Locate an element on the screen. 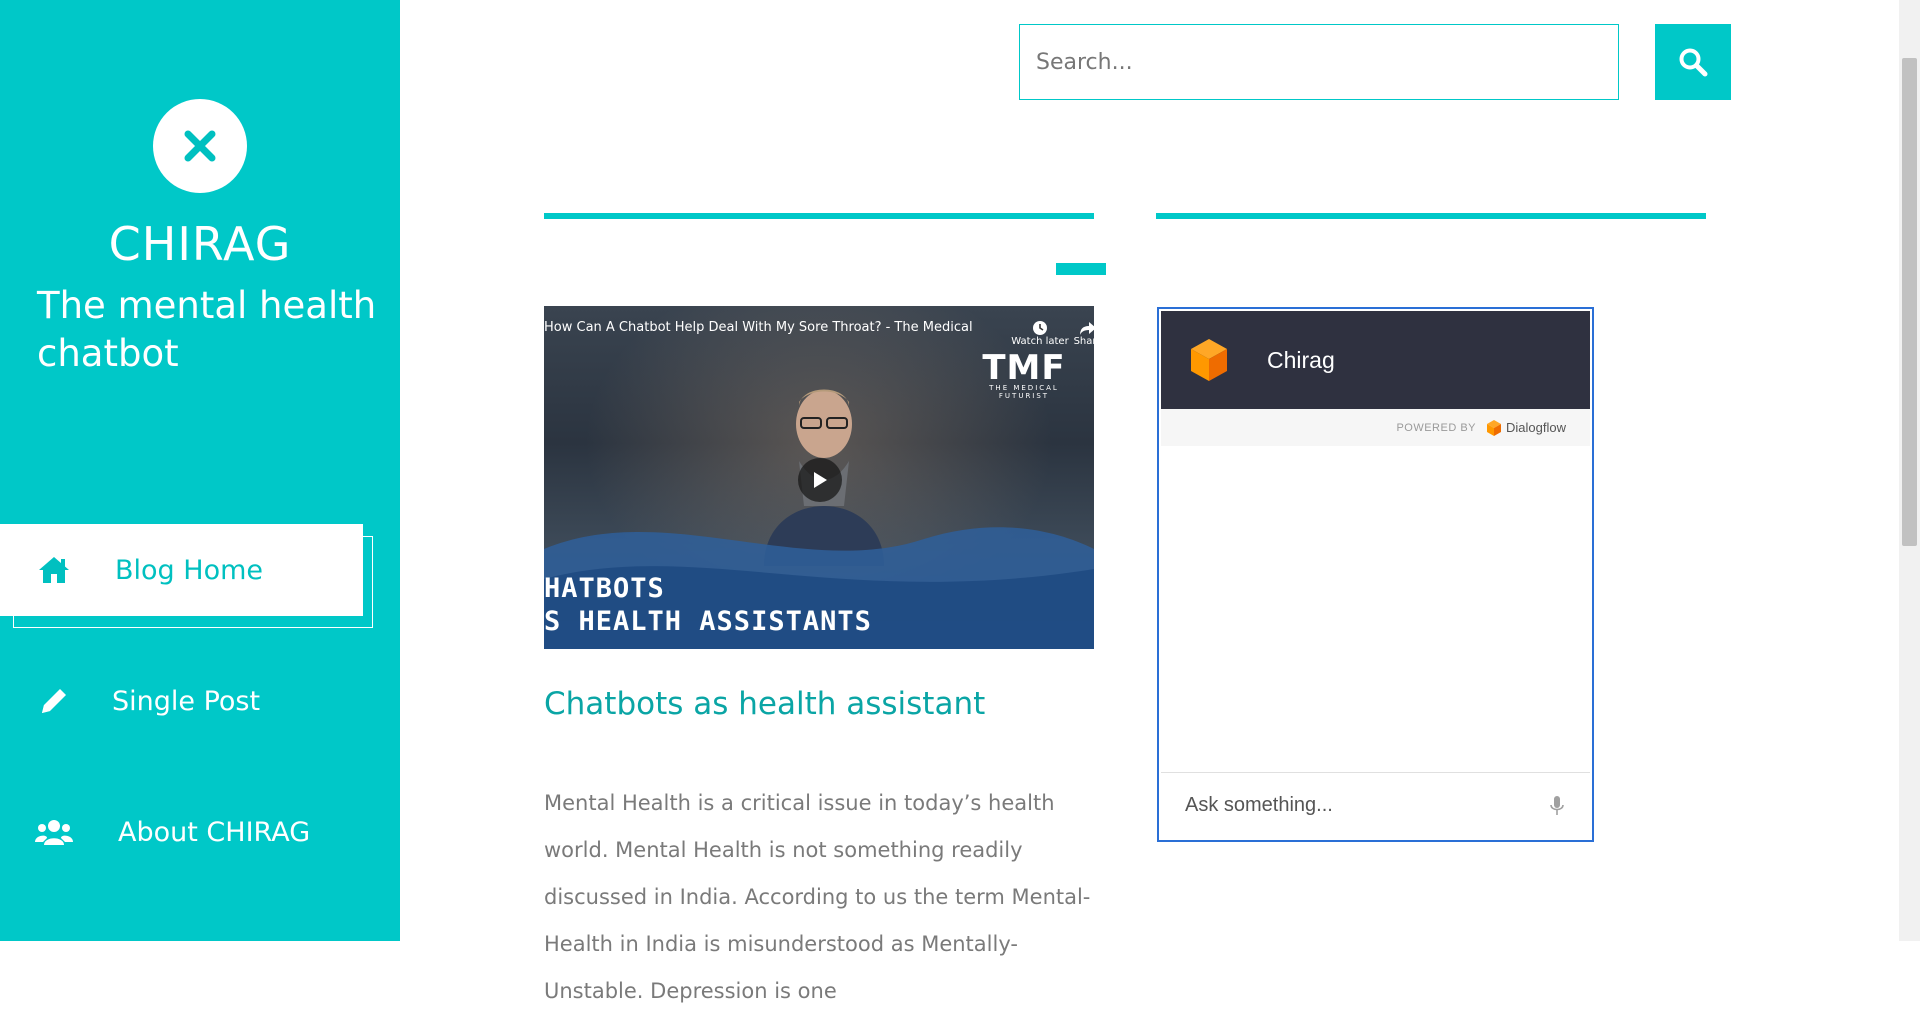  chat-header: Chirag is located at coordinates (1375, 360).